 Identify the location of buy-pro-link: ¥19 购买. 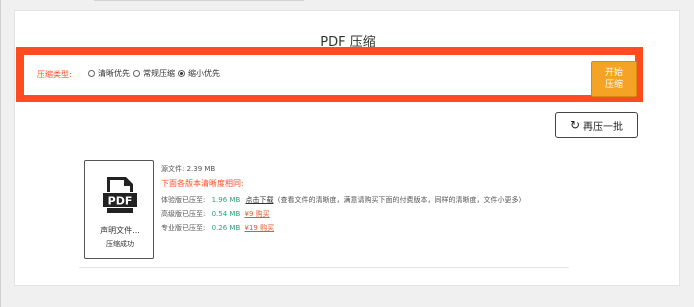
(259, 228).